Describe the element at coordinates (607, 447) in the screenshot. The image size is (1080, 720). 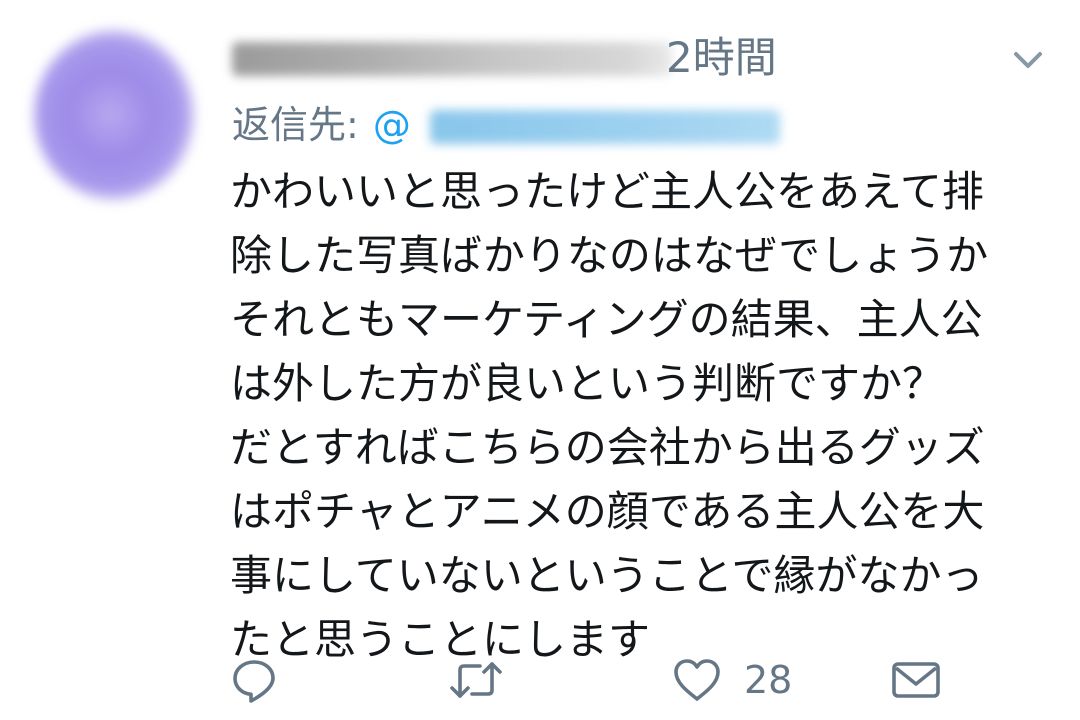
I see `tweet-text-line: だとすればこちらの会社から出るグッズ` at that location.